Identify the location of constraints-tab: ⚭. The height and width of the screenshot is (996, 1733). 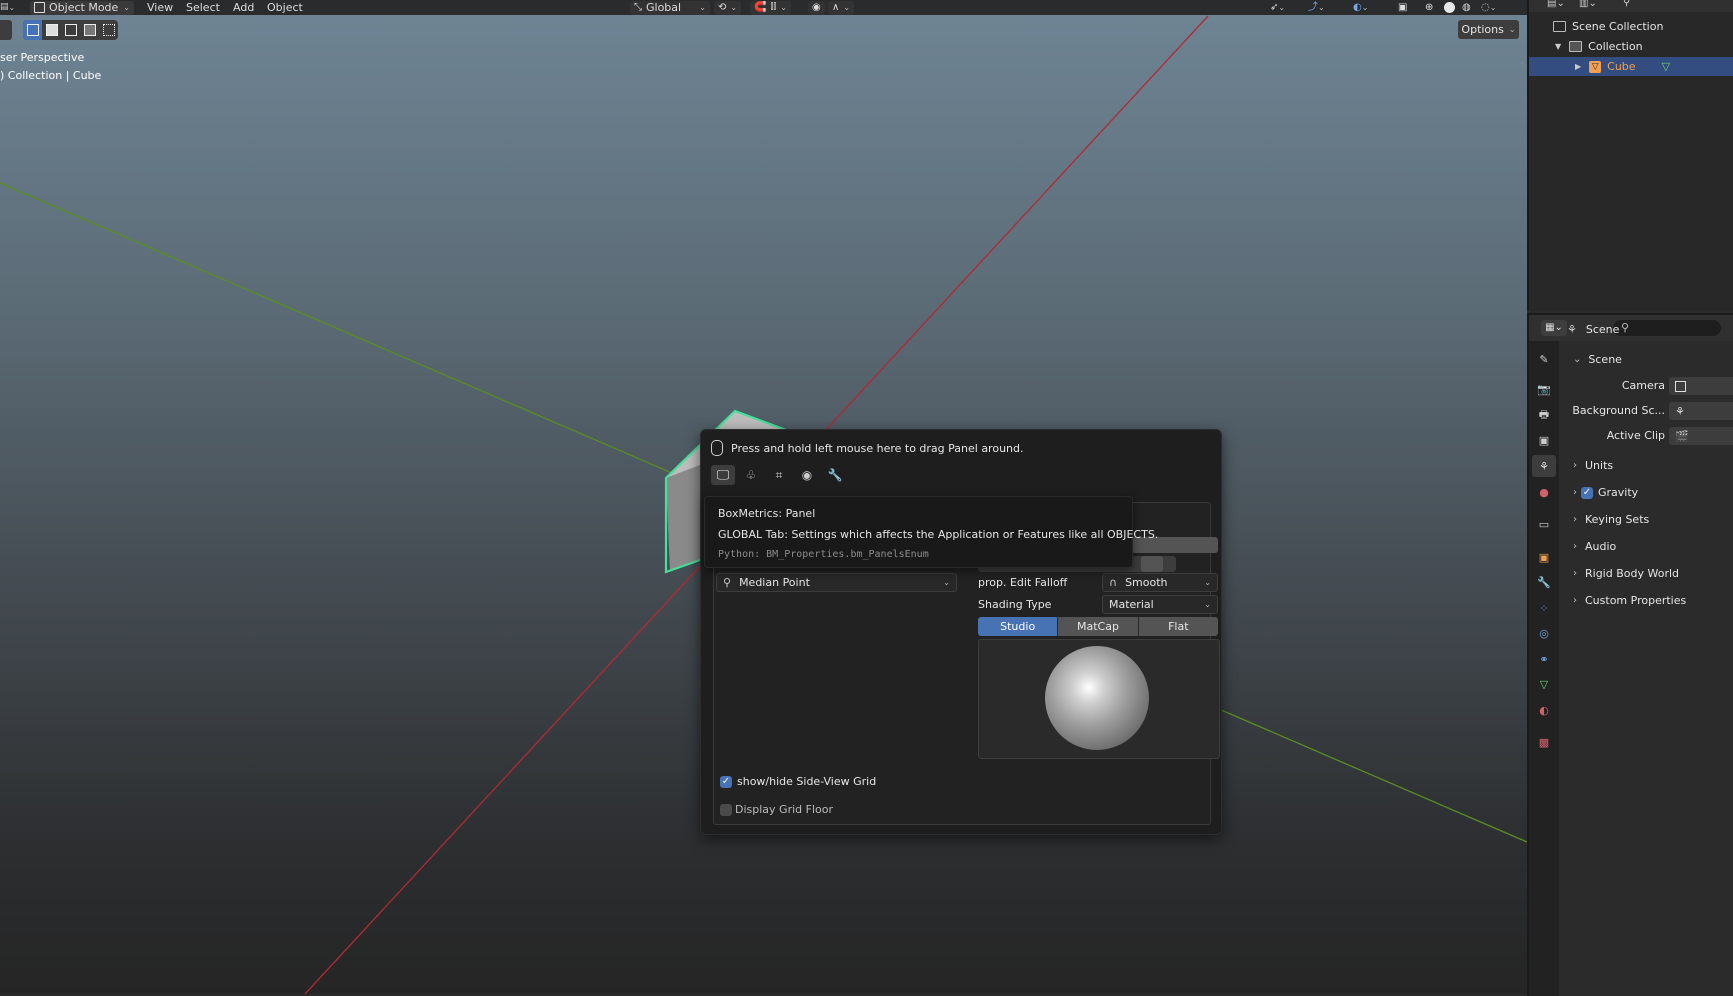
(1544, 659).